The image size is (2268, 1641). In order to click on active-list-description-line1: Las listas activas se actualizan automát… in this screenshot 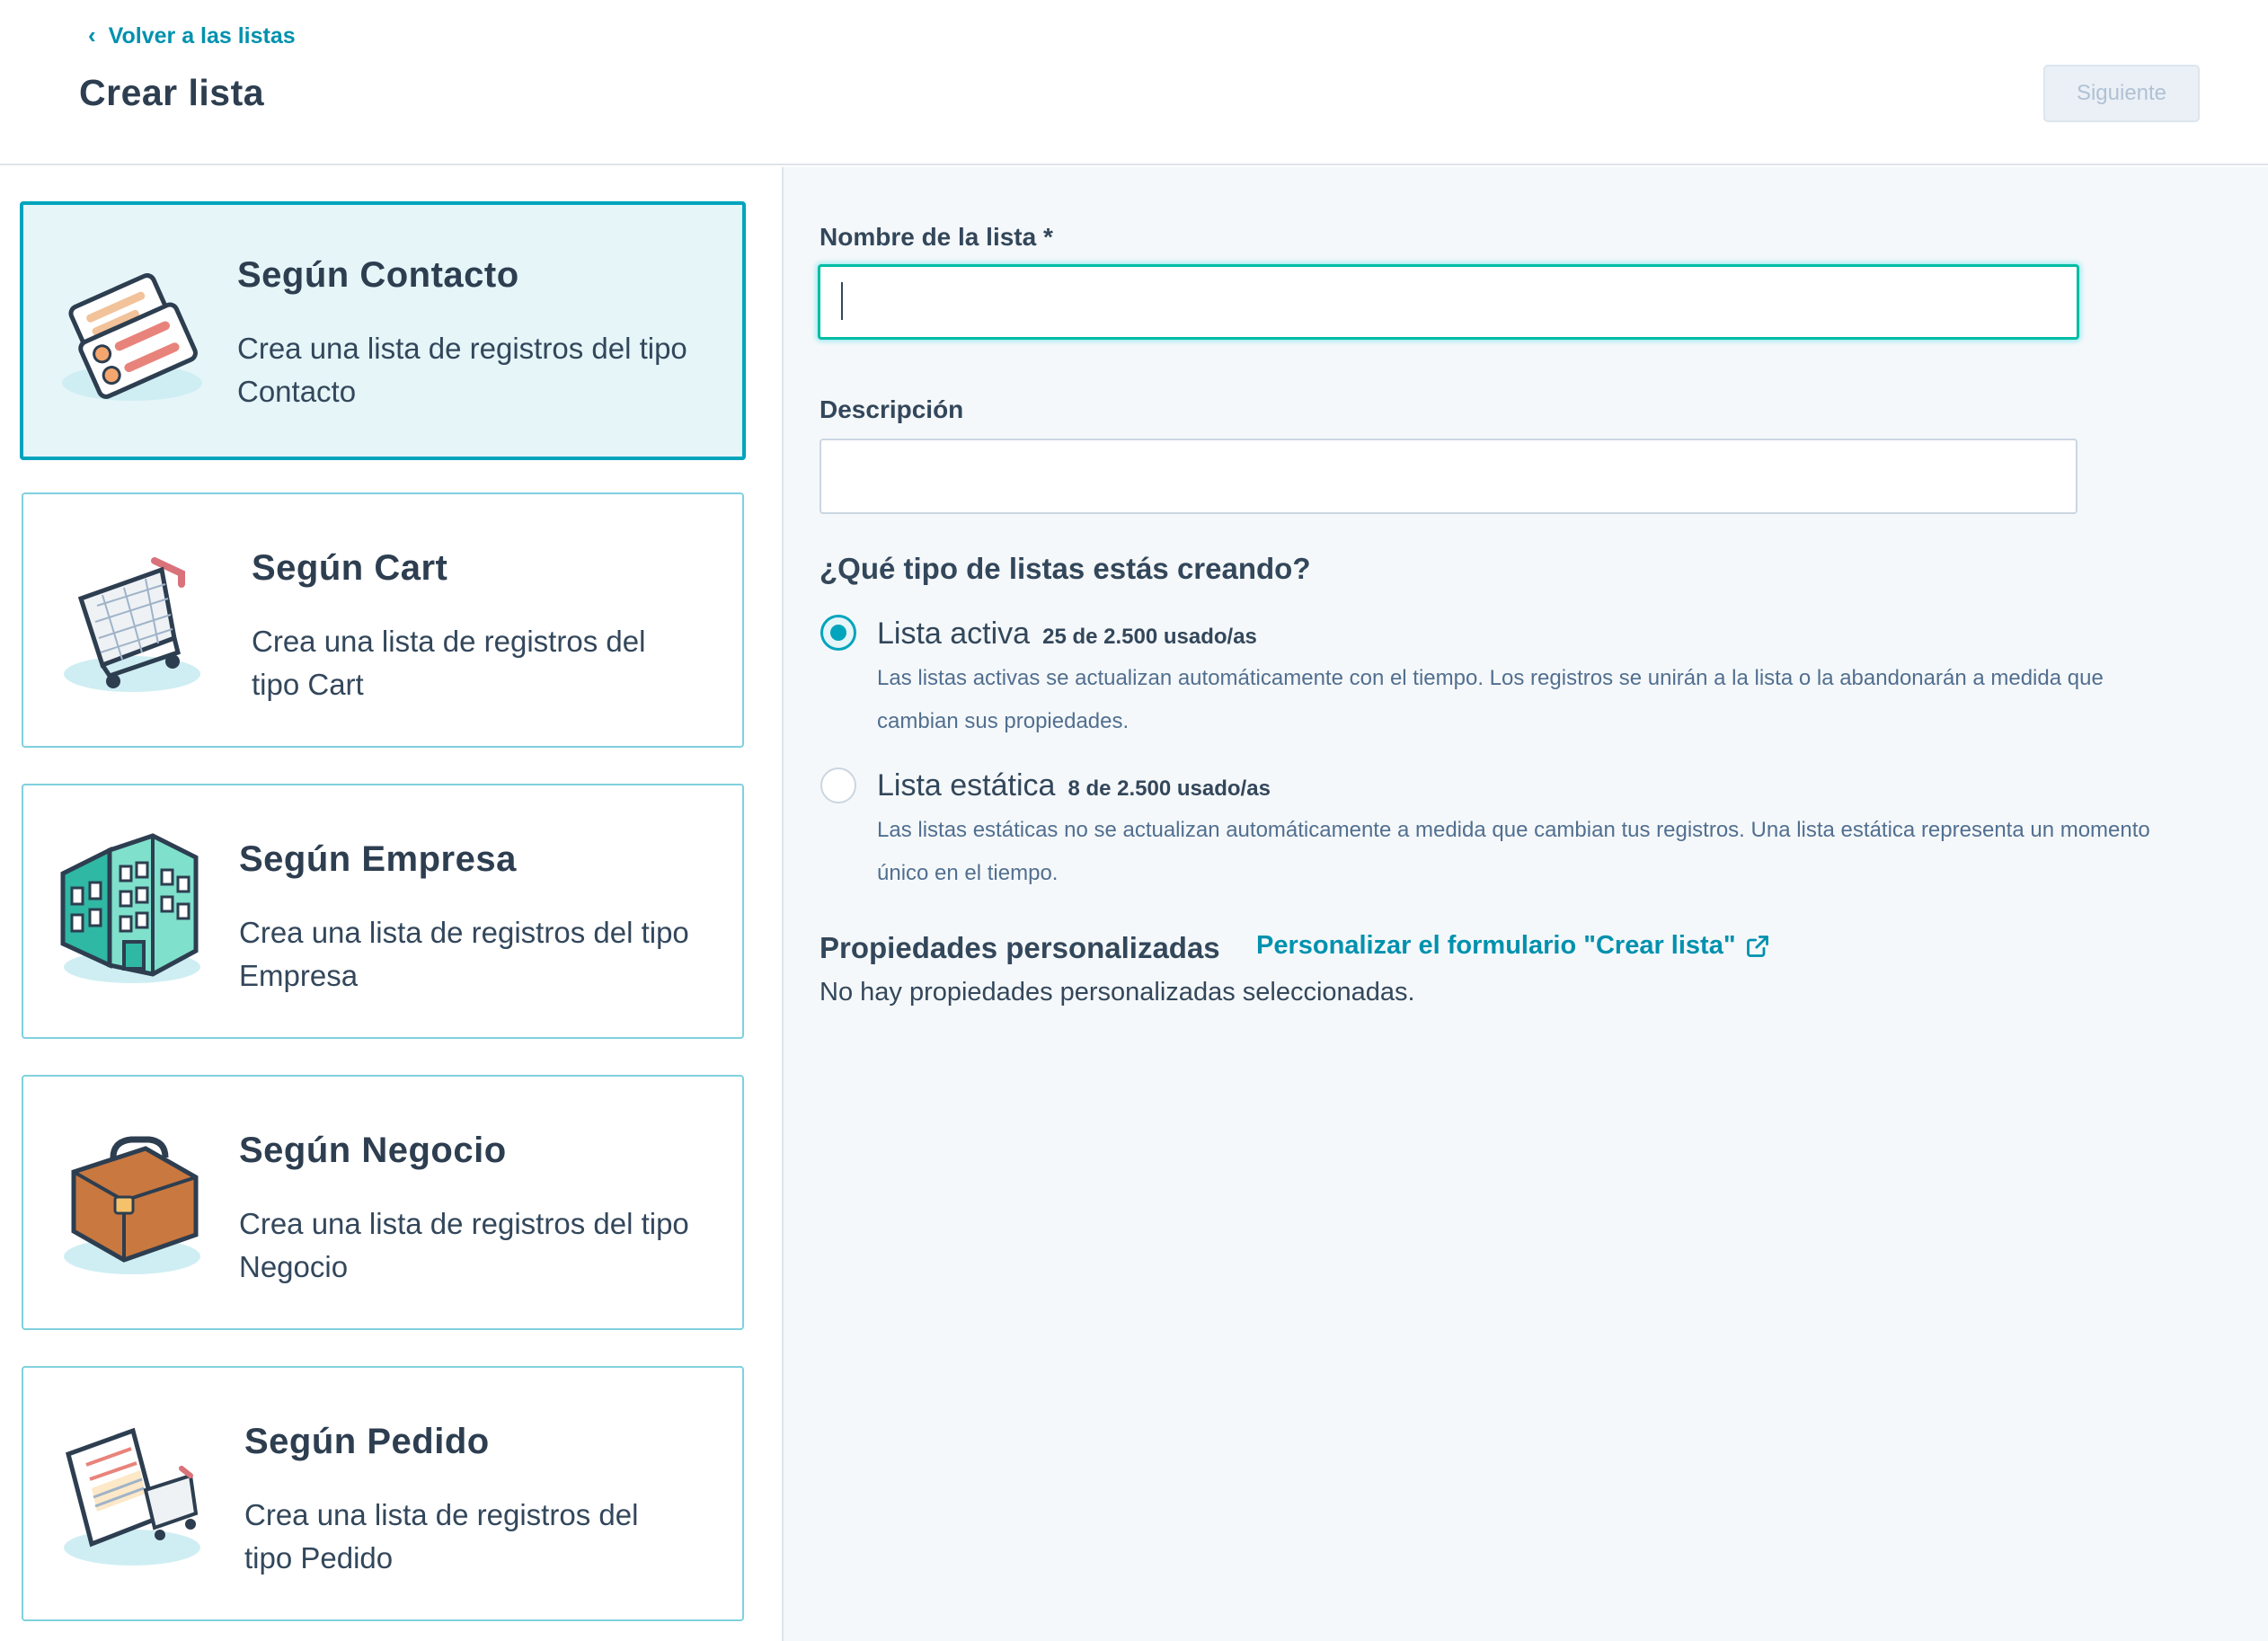, I will do `click(1490, 678)`.